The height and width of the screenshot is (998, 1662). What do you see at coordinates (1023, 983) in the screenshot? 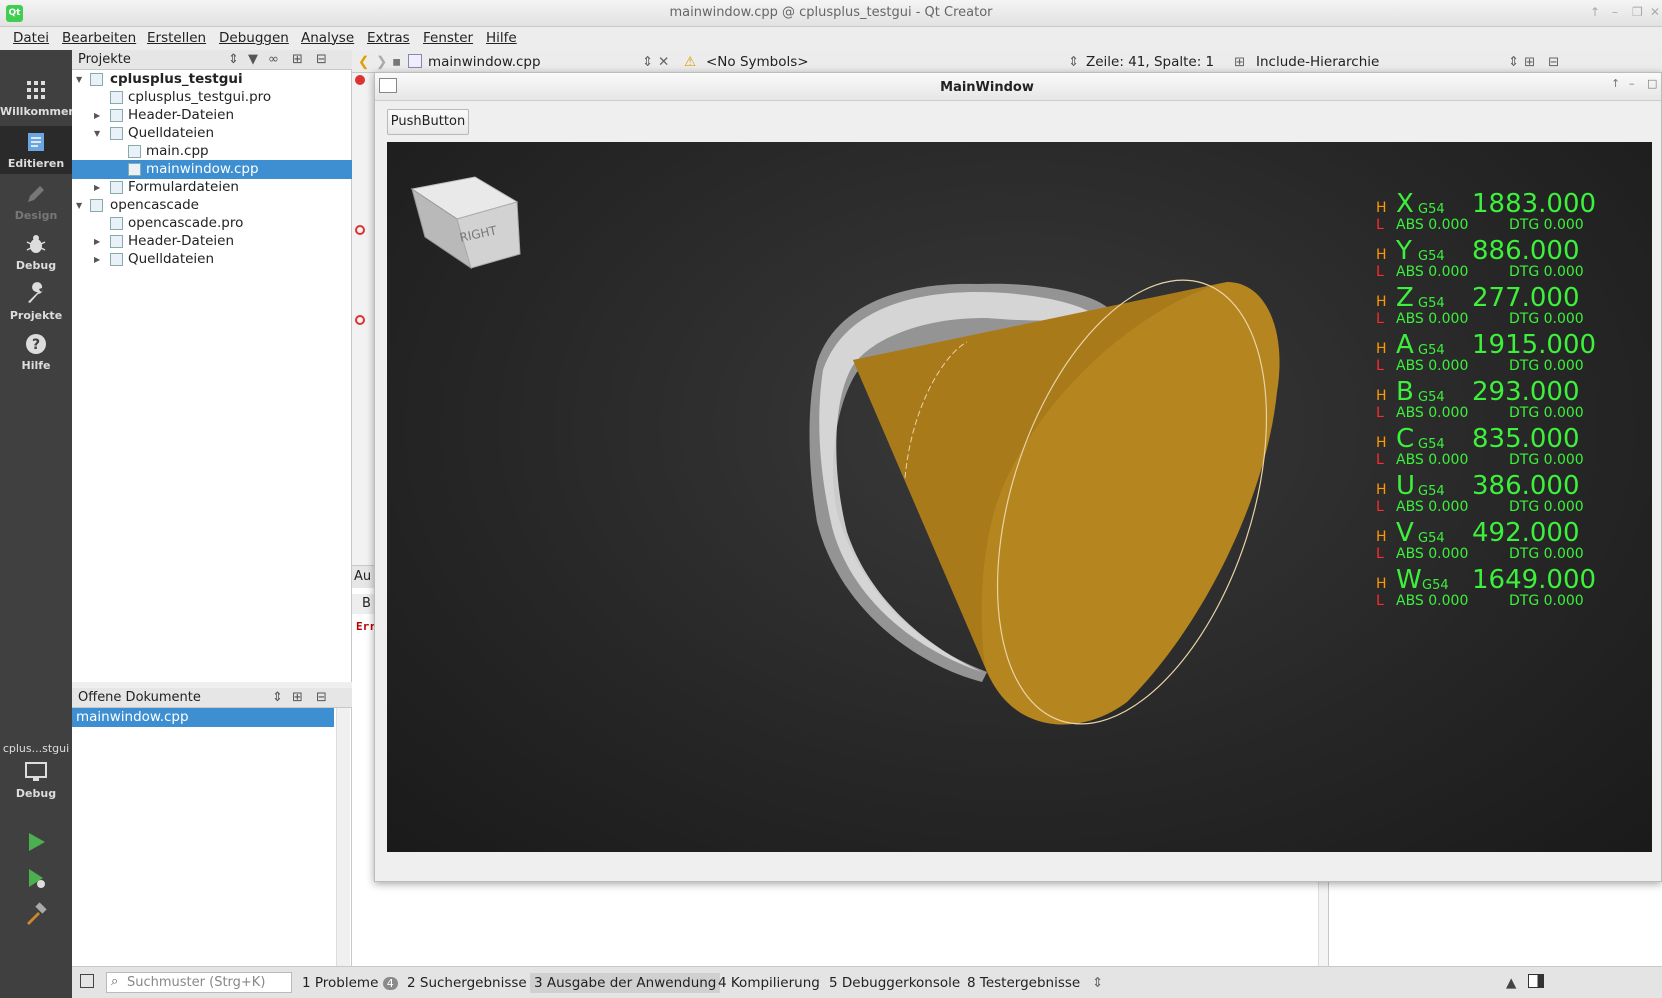
I see `tab-test-results: 8 Testergebnisse` at bounding box center [1023, 983].